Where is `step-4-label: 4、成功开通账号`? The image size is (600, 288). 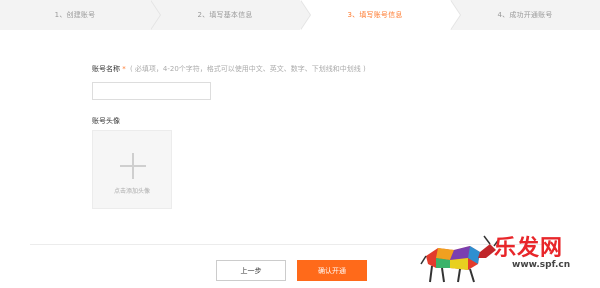 step-4-label: 4、成功开通账号 is located at coordinates (525, 15).